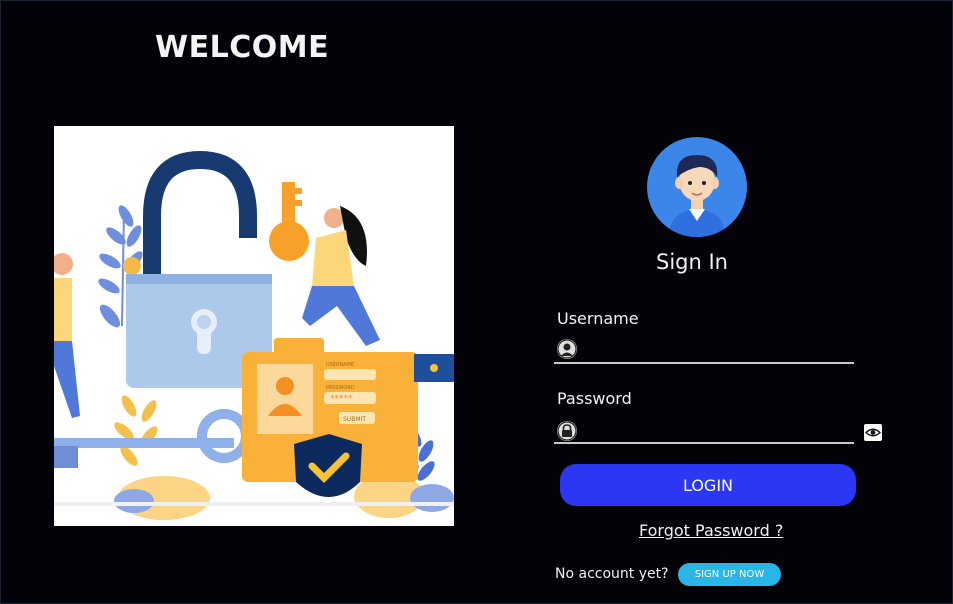 The image size is (953, 604). What do you see at coordinates (708, 485) in the screenshot?
I see `login-button: LOGIN` at bounding box center [708, 485].